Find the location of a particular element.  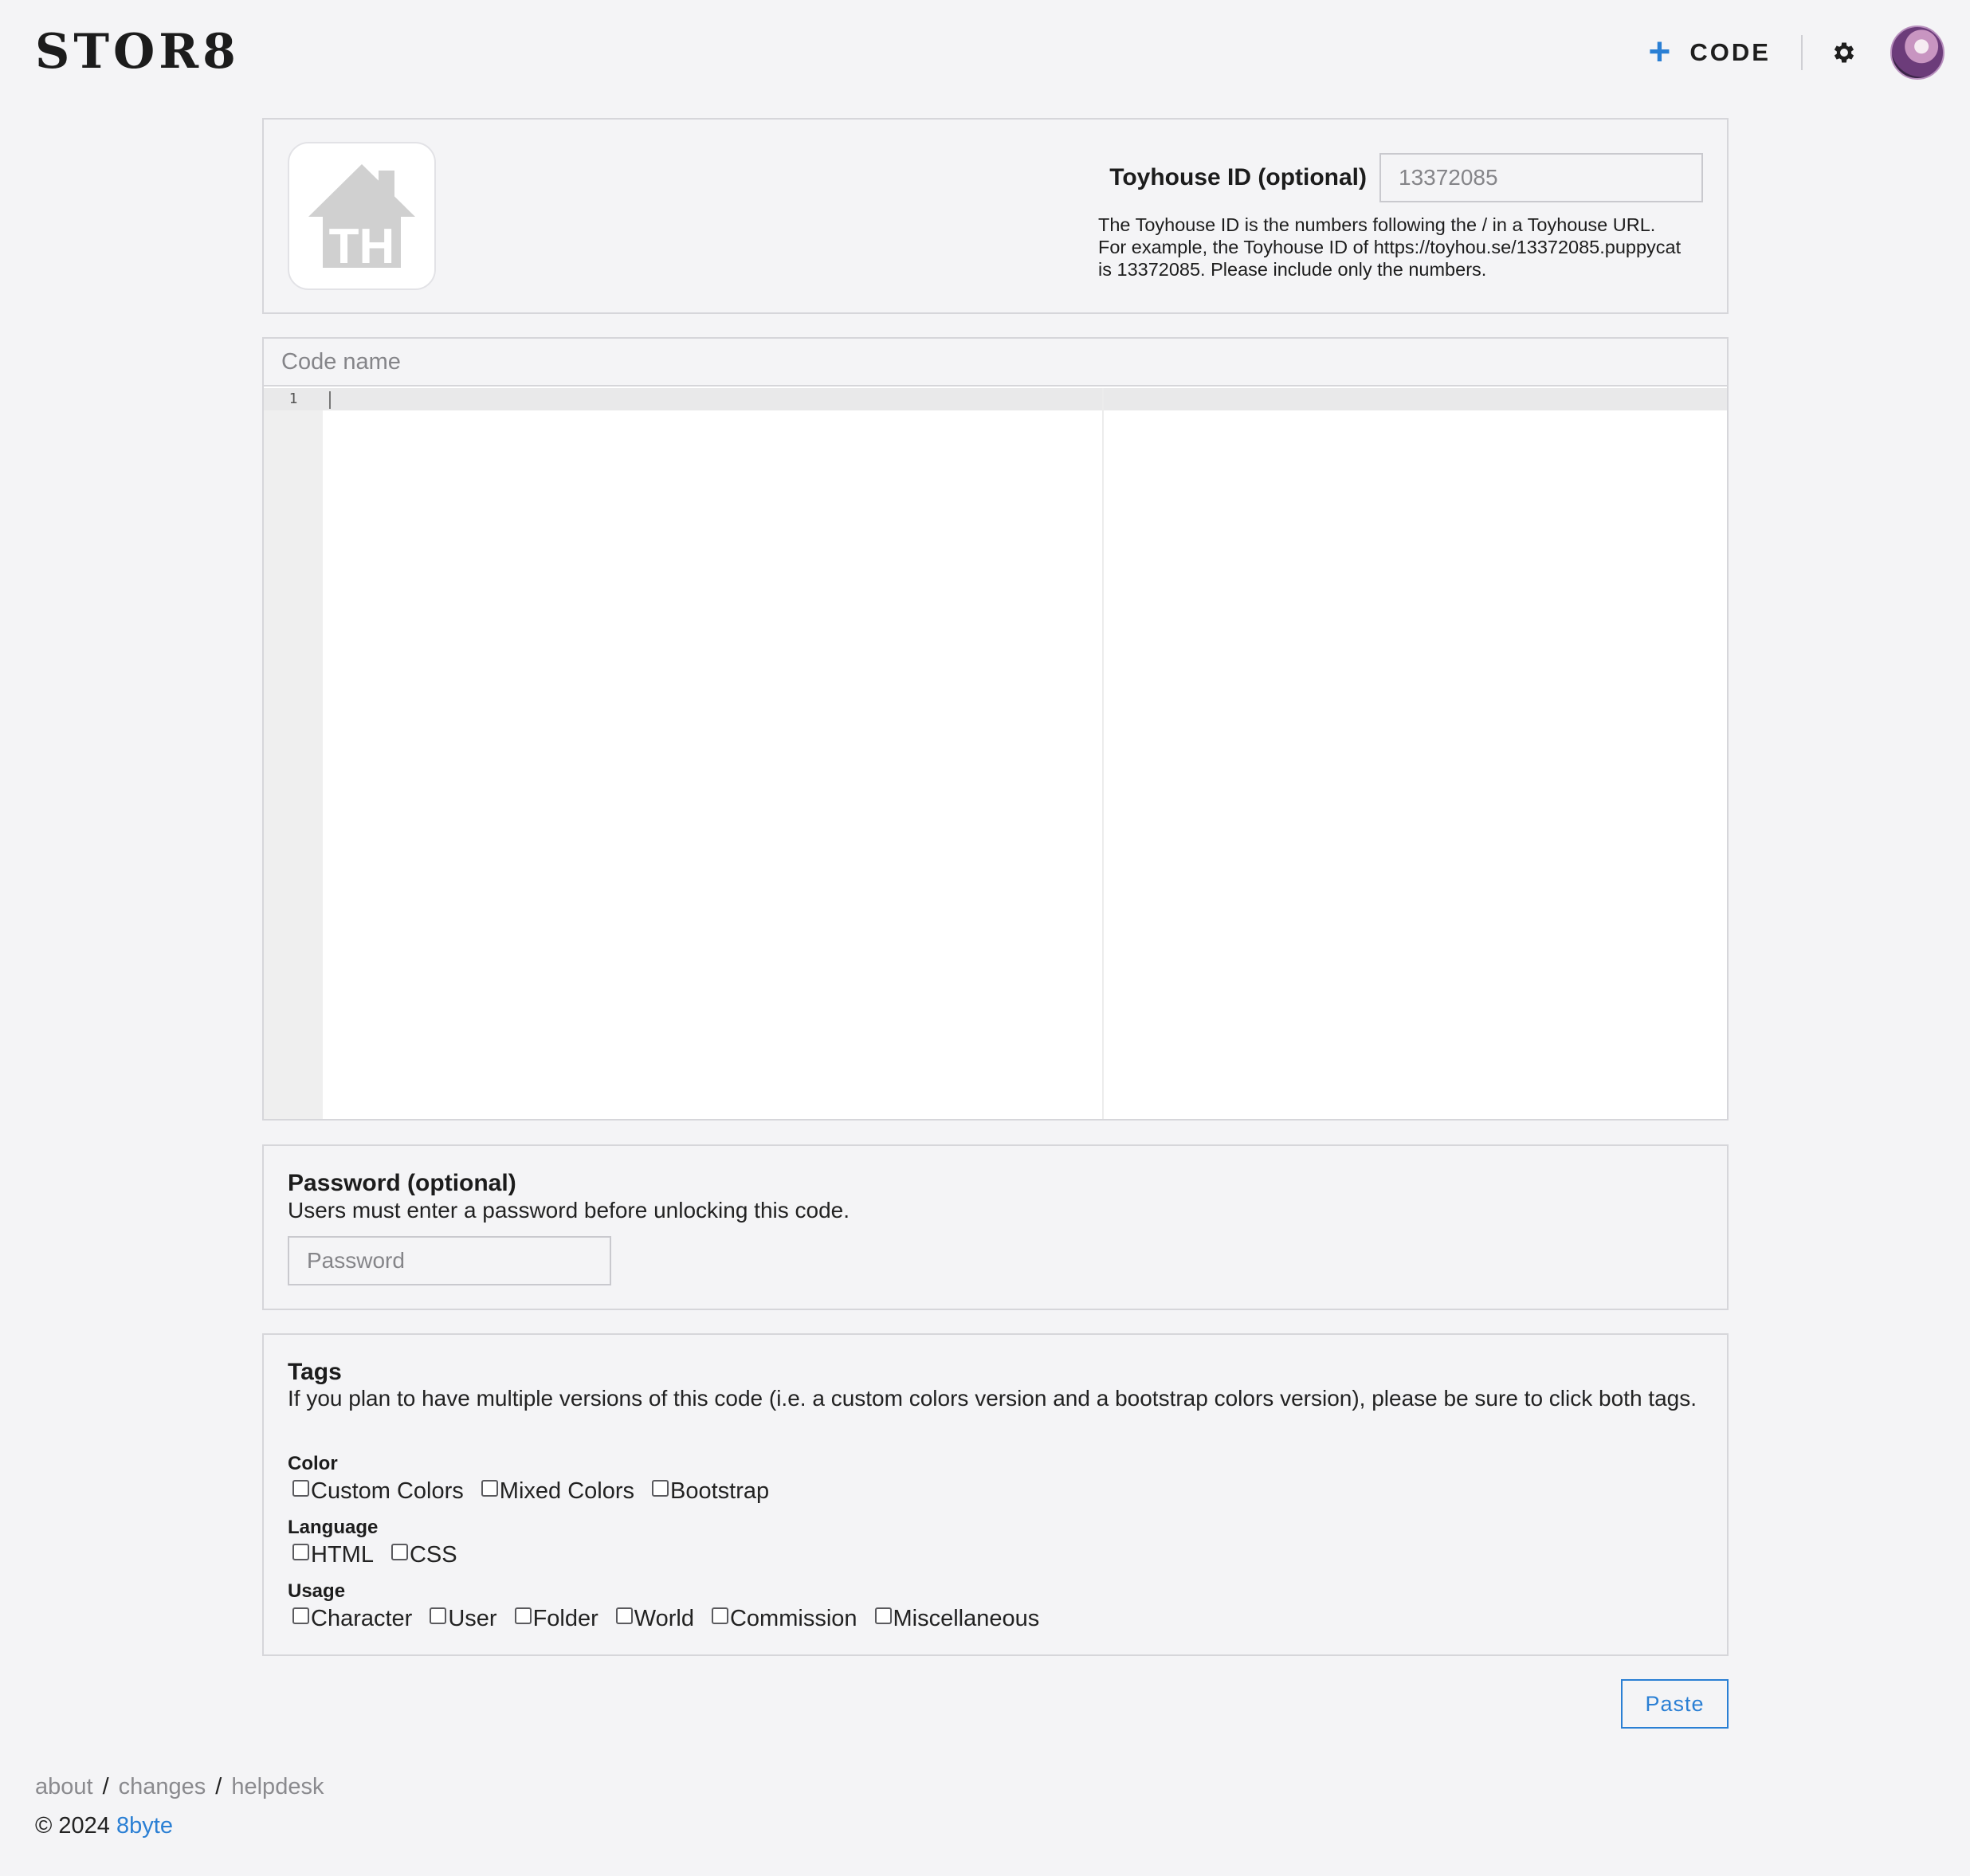

toyhouse-id-row: Toyhouse ID (optional) is located at coordinates (1406, 177).